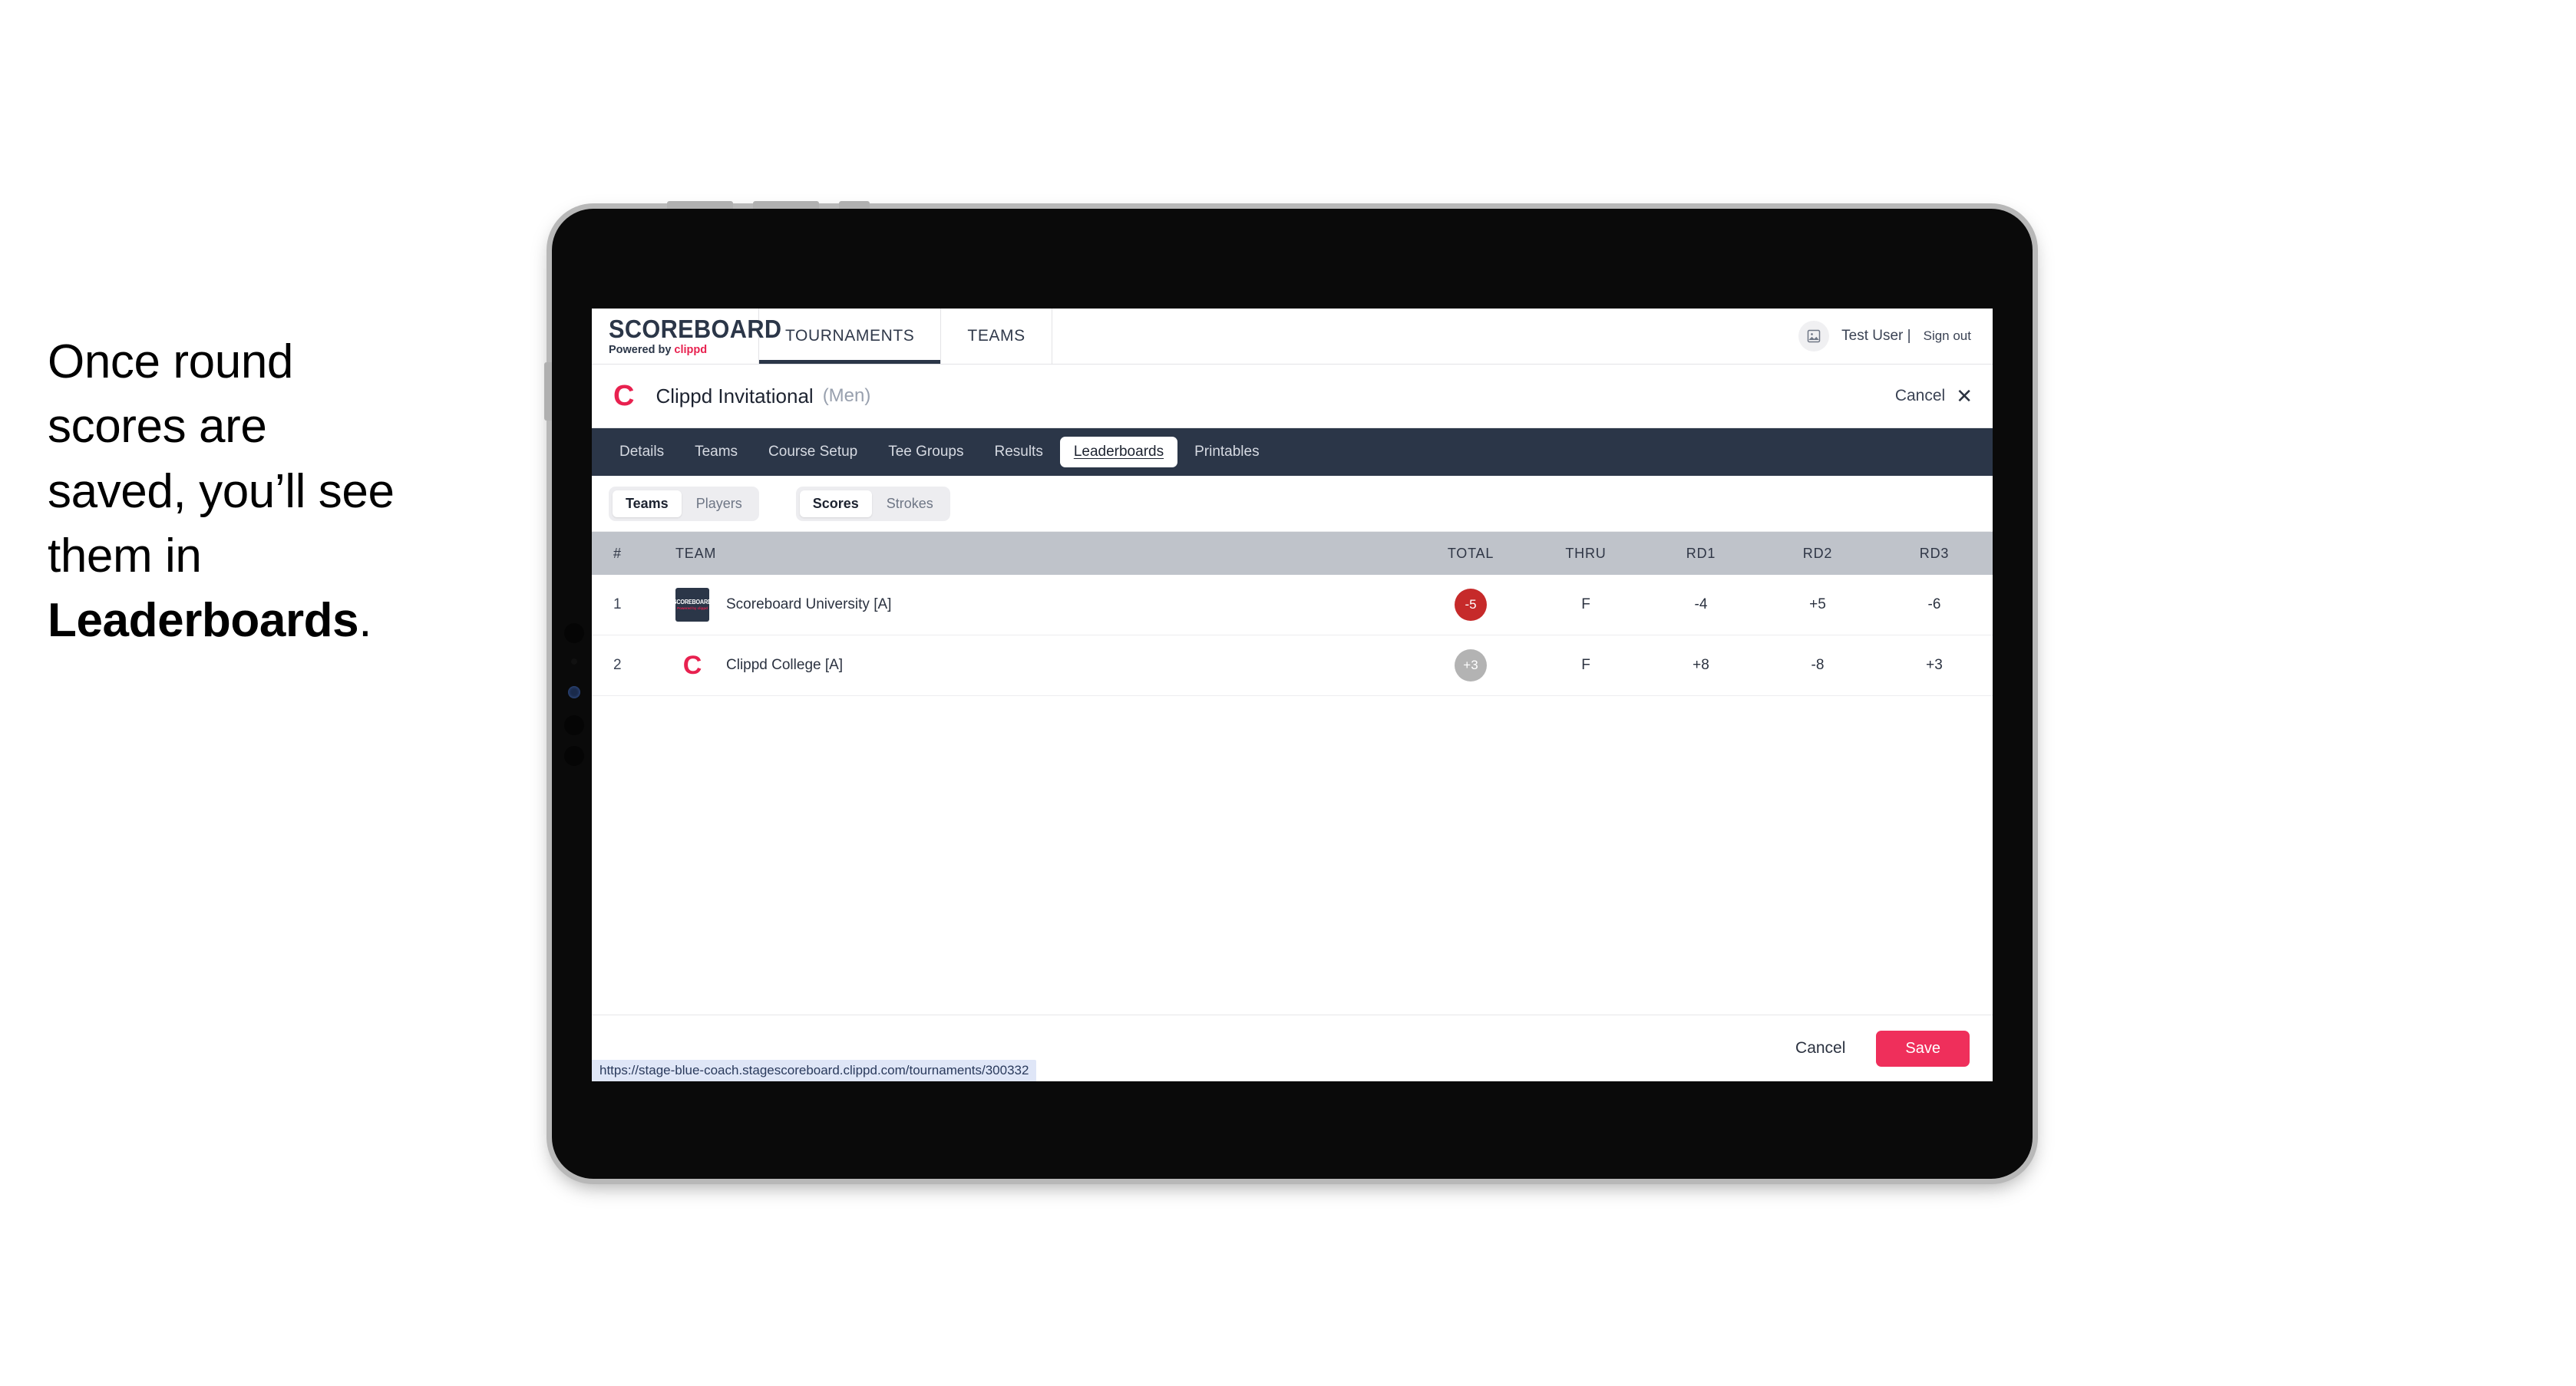 This screenshot has height=1386, width=2576. Describe the element at coordinates (624, 396) in the screenshot. I see `clippd-logo-icon: C` at that location.